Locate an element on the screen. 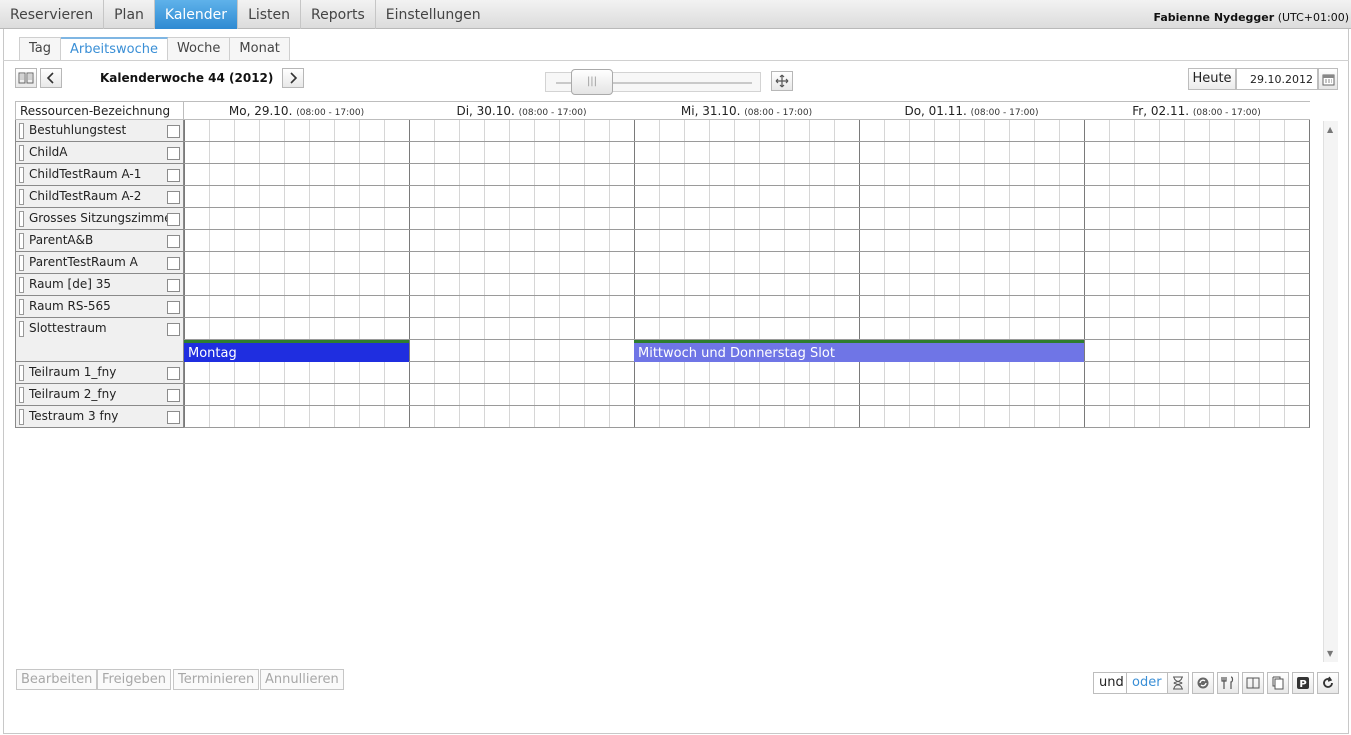 The height and width of the screenshot is (735, 1351). resource-row: Bestuhlungstest is located at coordinates (662, 131).